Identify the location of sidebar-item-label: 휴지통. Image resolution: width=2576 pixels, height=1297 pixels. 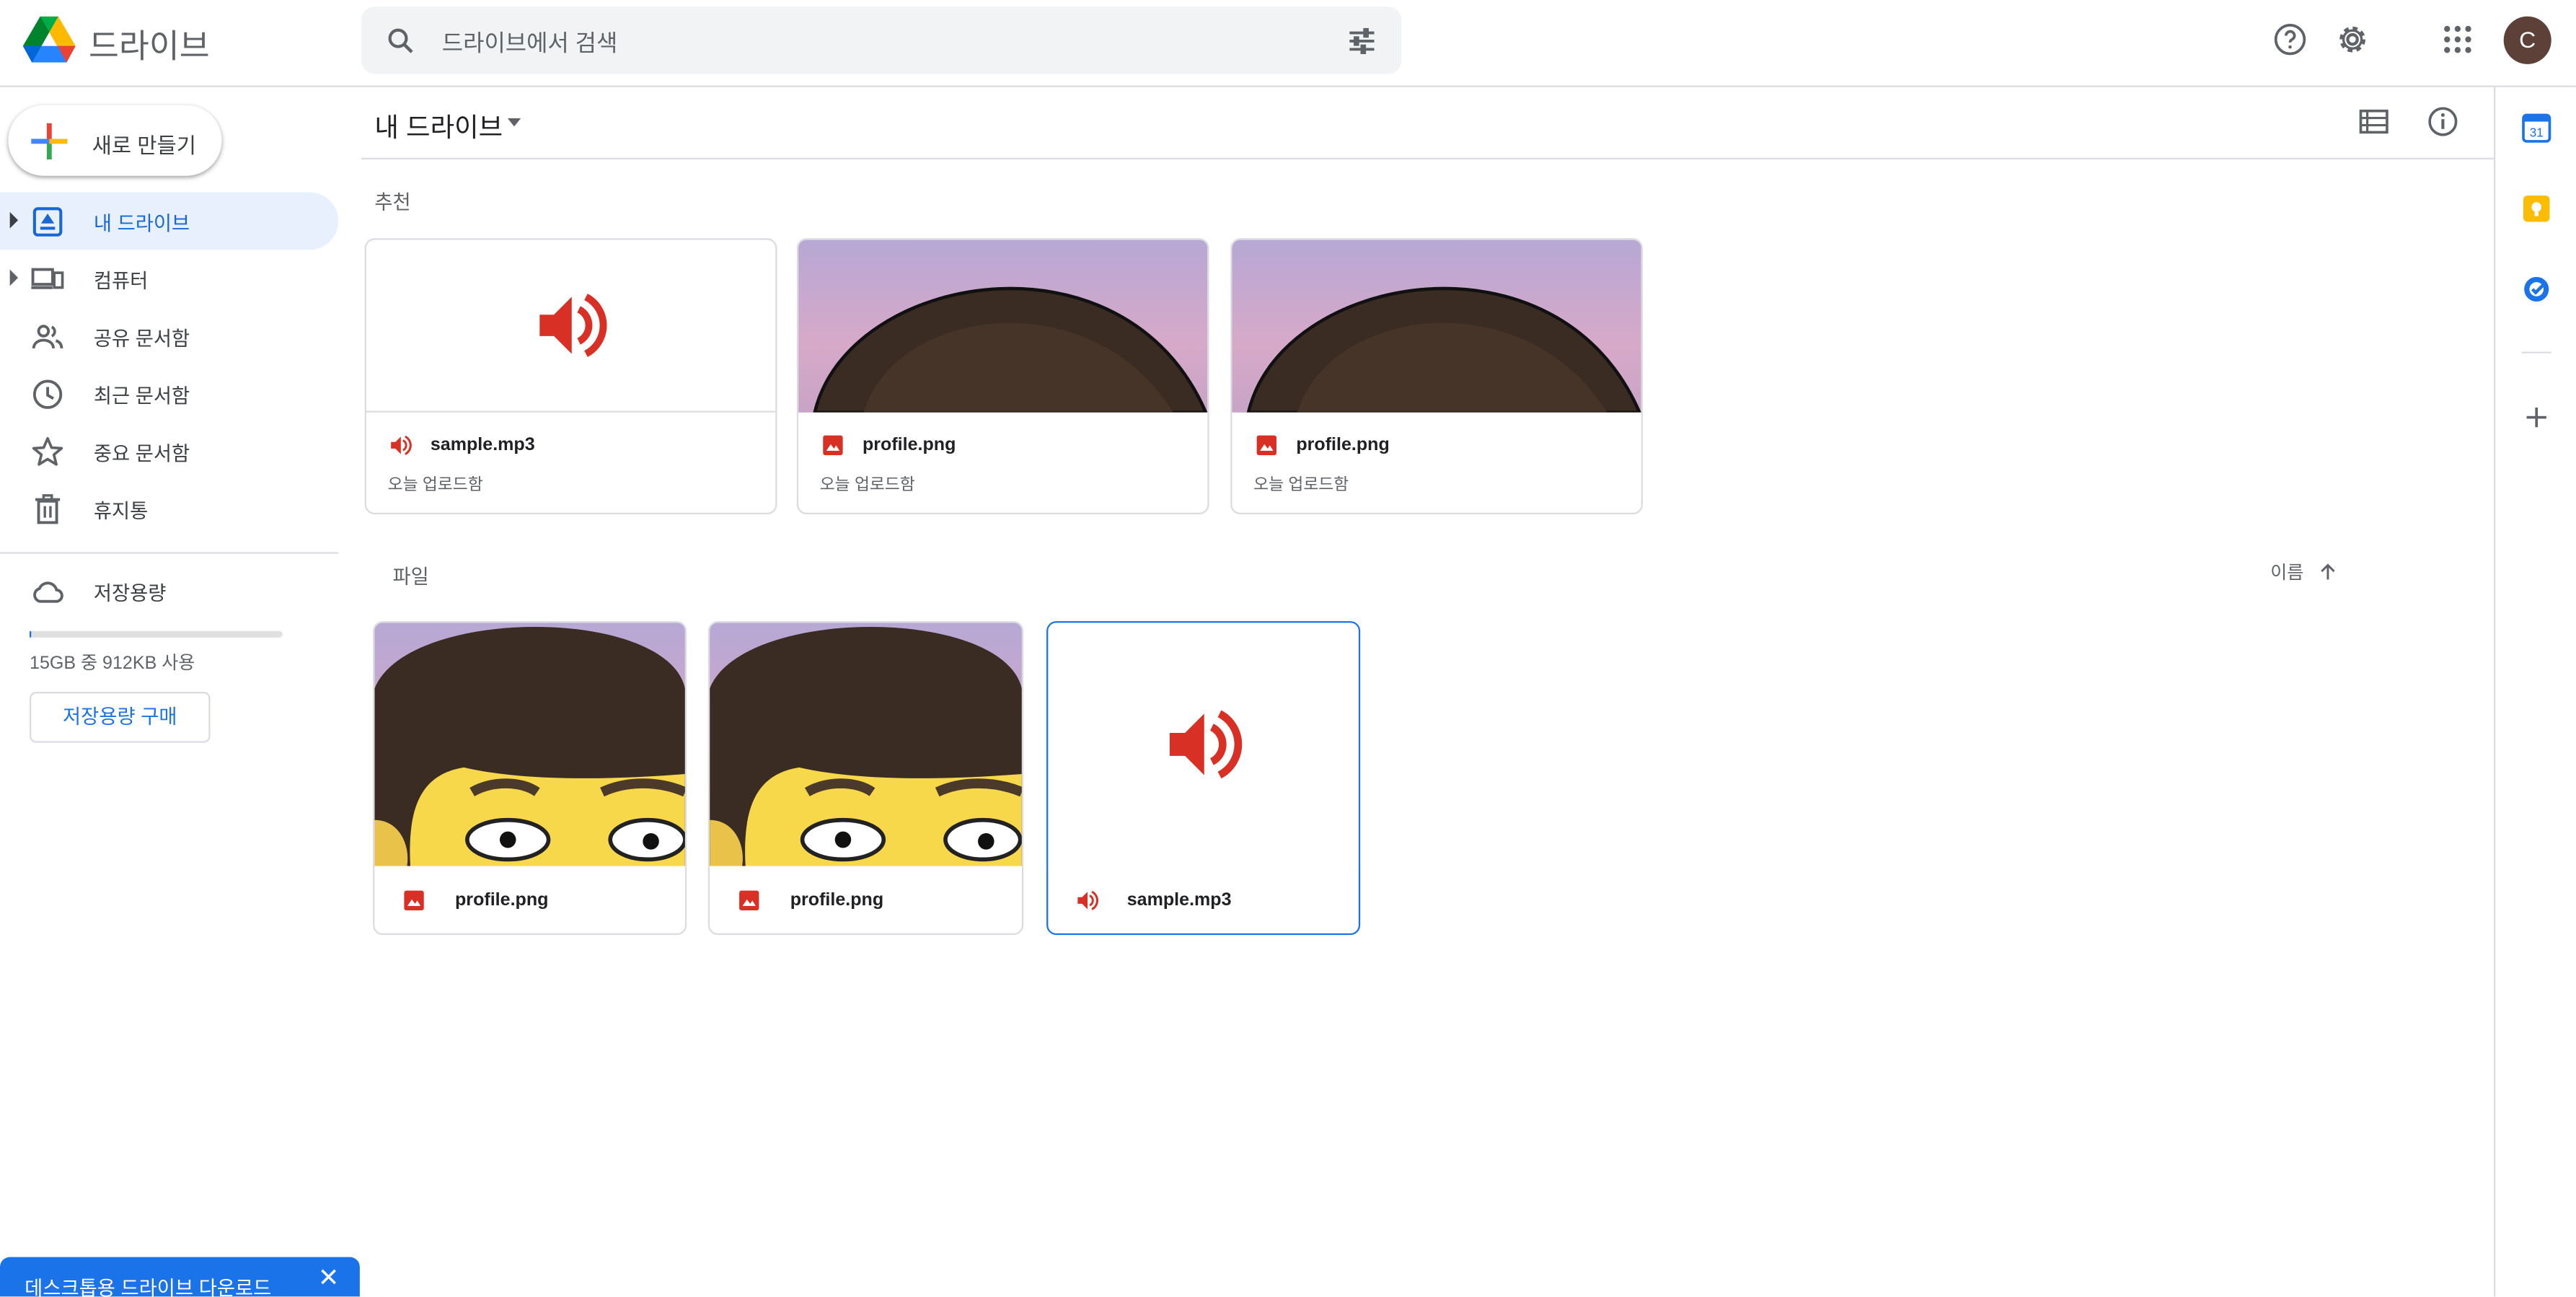
(121, 511).